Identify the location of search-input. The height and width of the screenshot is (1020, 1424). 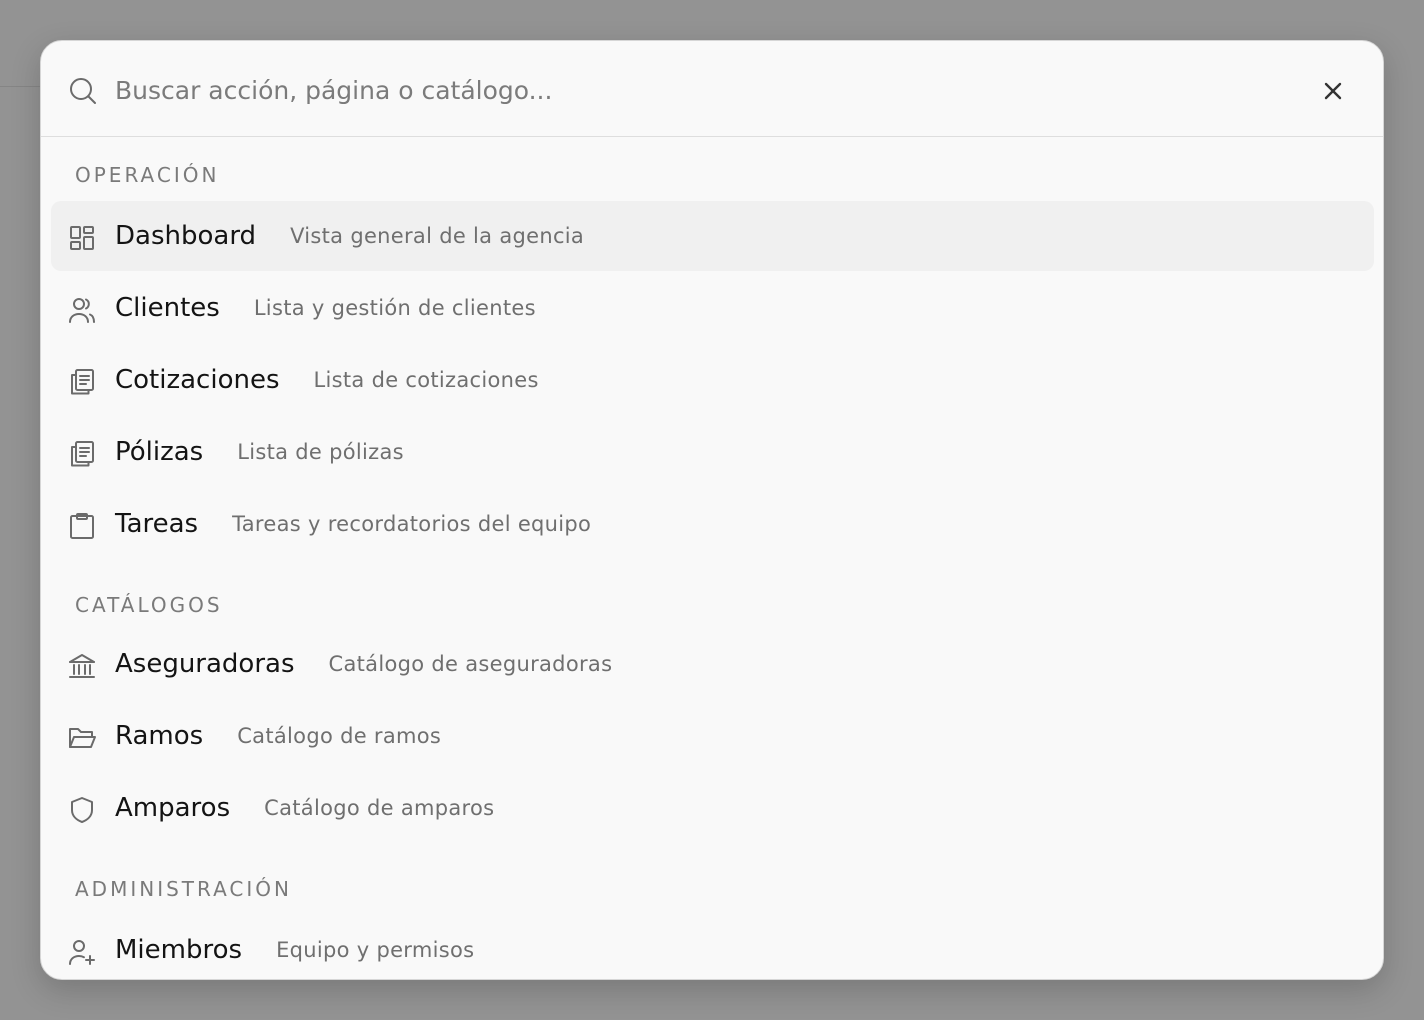
(690, 90).